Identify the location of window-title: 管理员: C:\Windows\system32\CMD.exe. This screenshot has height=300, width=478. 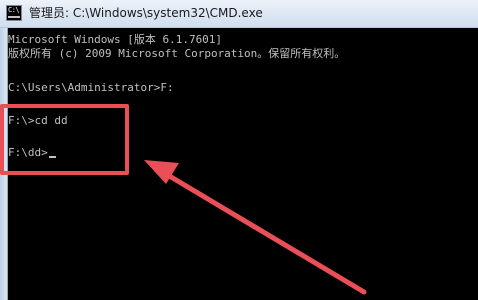
(146, 13).